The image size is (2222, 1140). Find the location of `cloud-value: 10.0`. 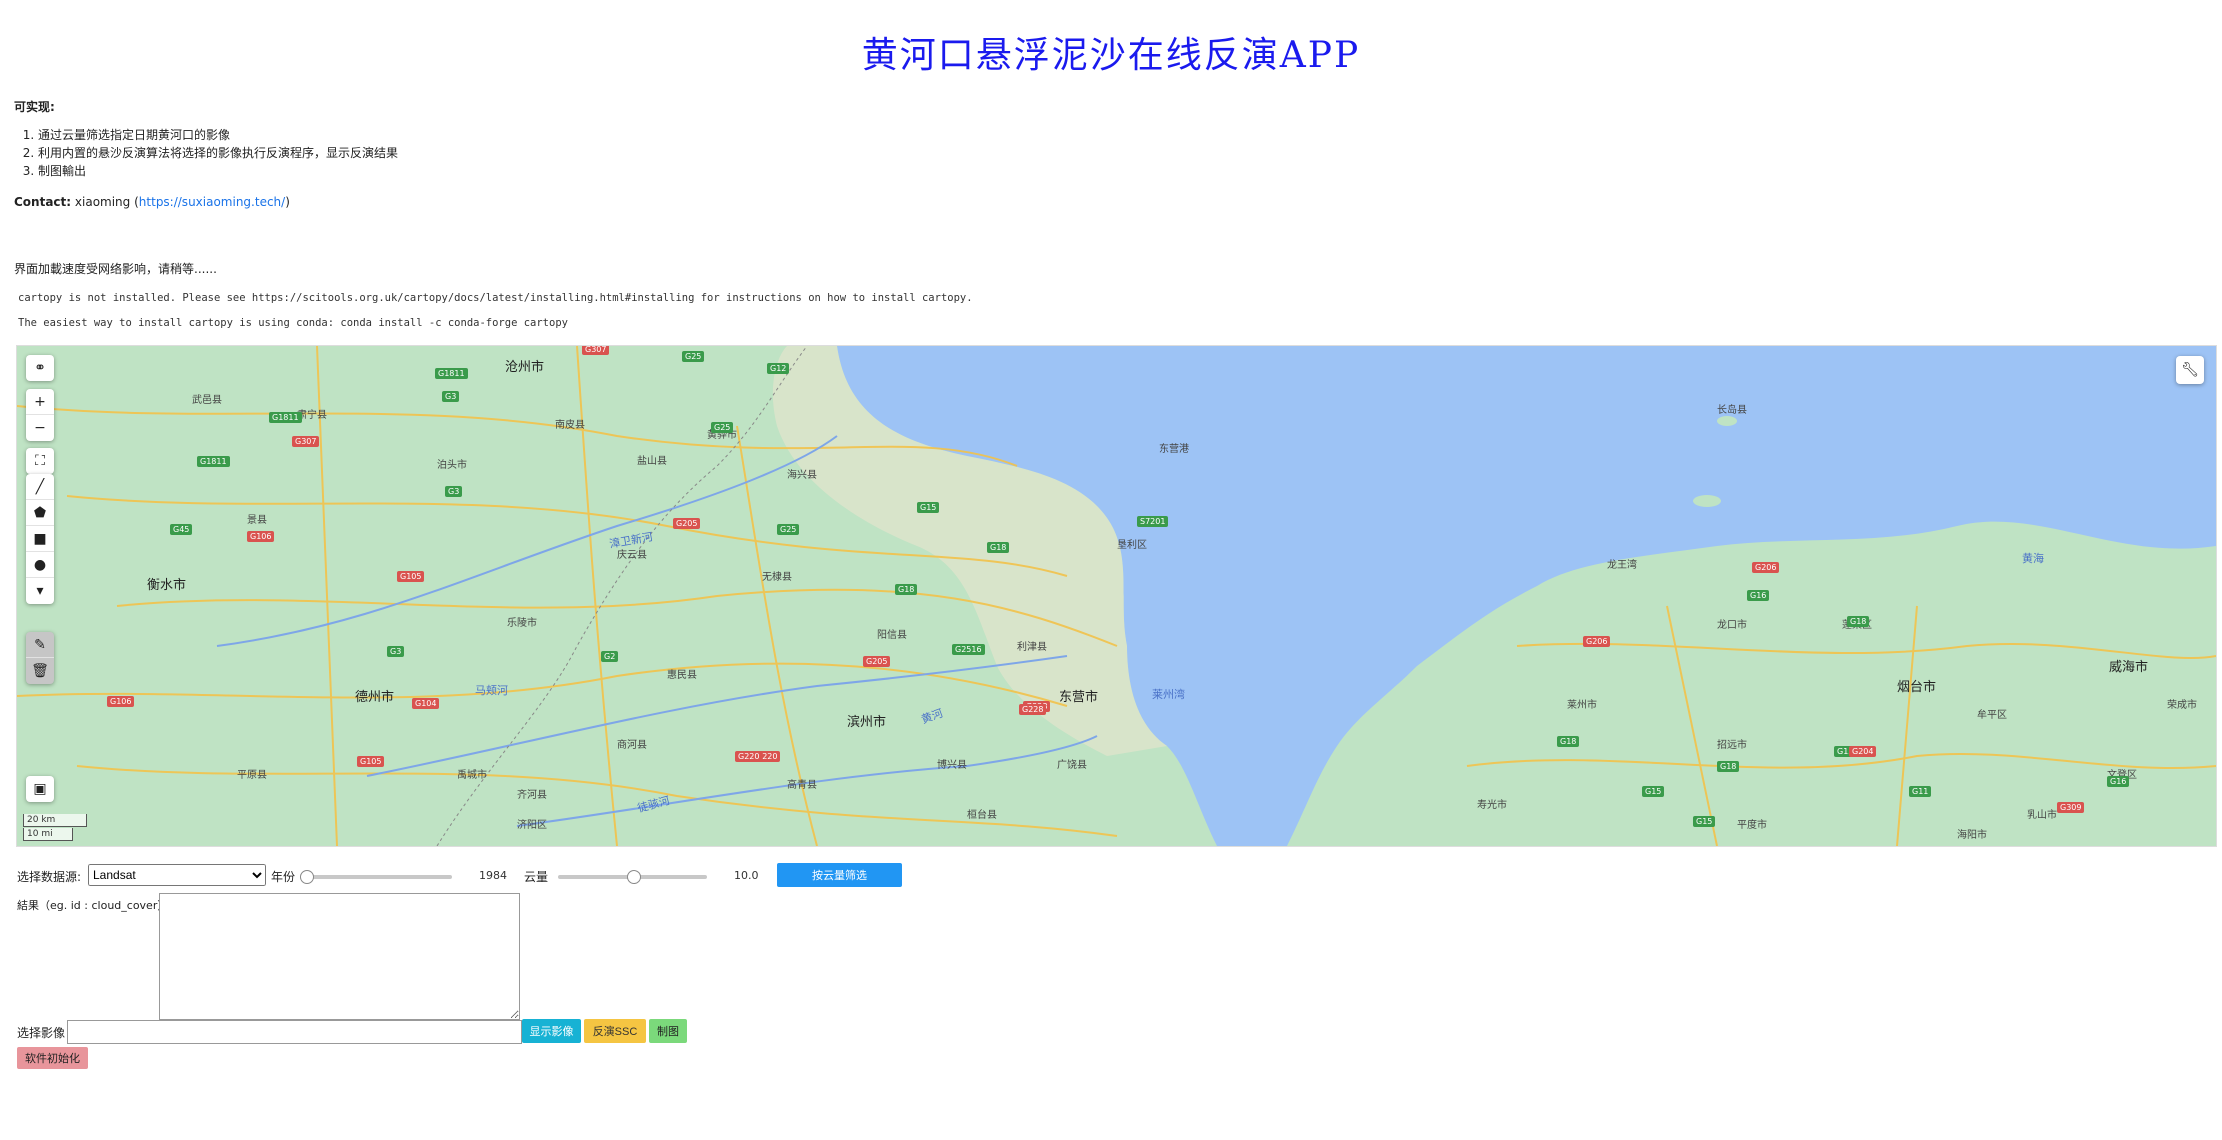

cloud-value: 10.0 is located at coordinates (746, 875).